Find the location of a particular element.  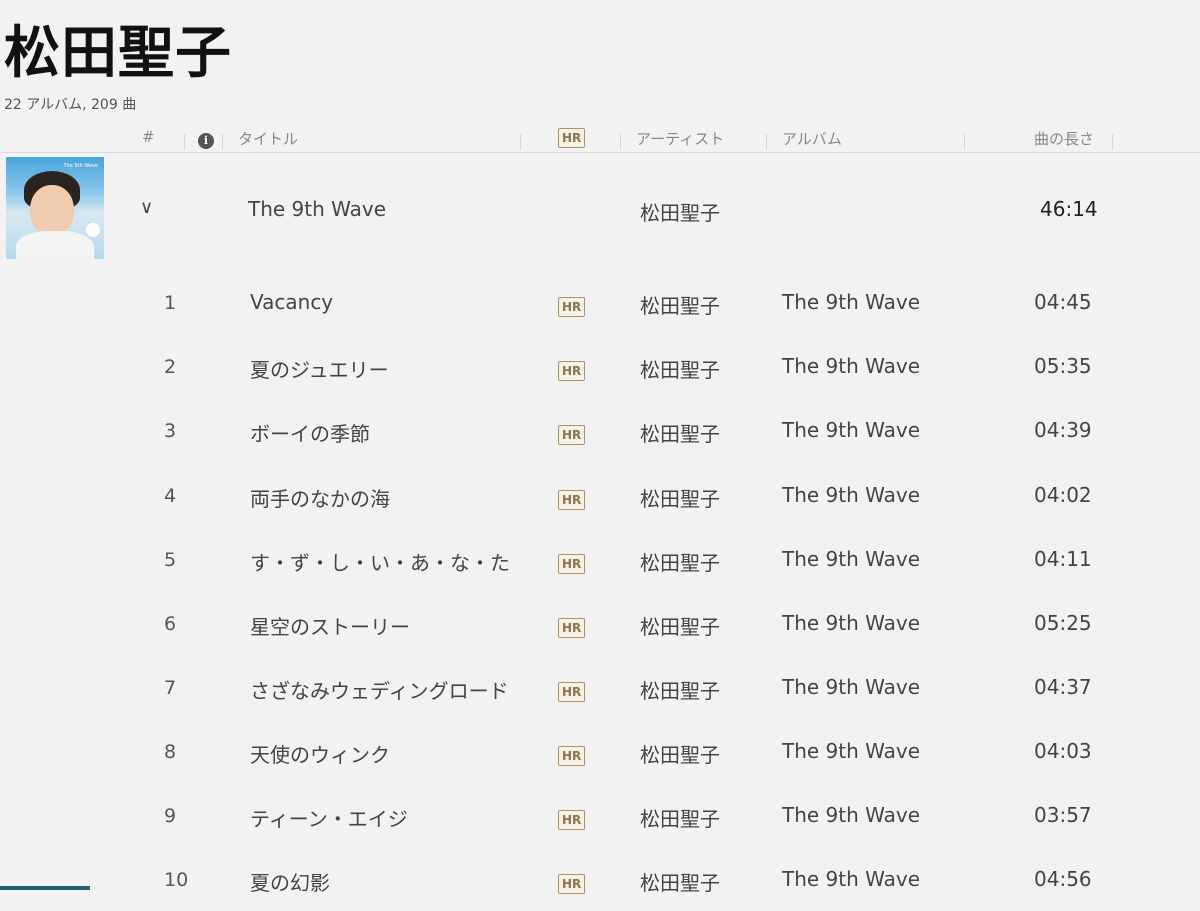

column-header-artist: アーティスト is located at coordinates (680, 138).